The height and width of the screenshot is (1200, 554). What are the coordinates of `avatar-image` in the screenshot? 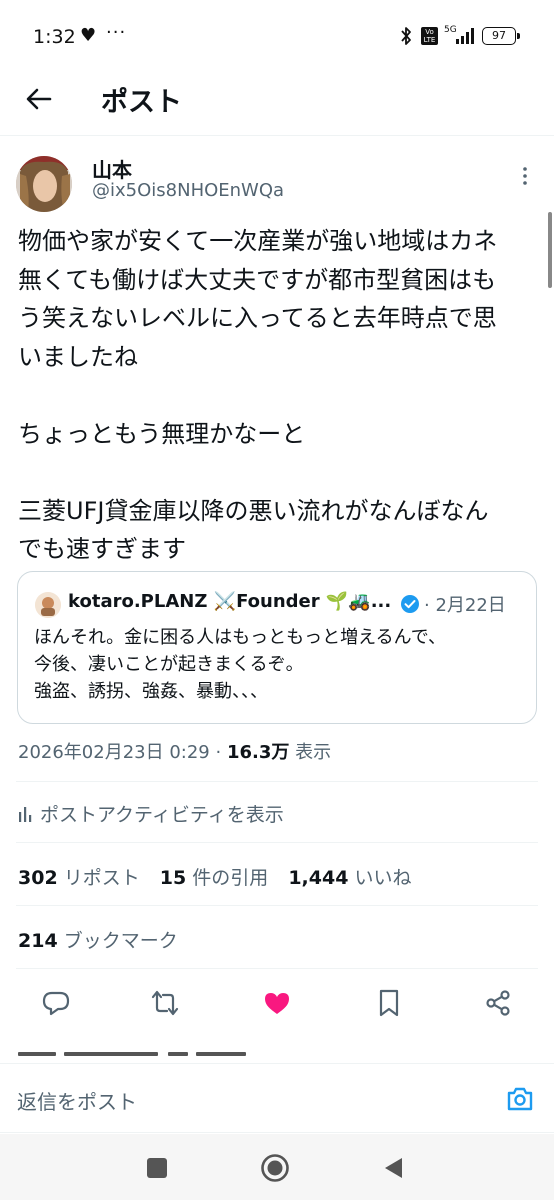 It's located at (44, 184).